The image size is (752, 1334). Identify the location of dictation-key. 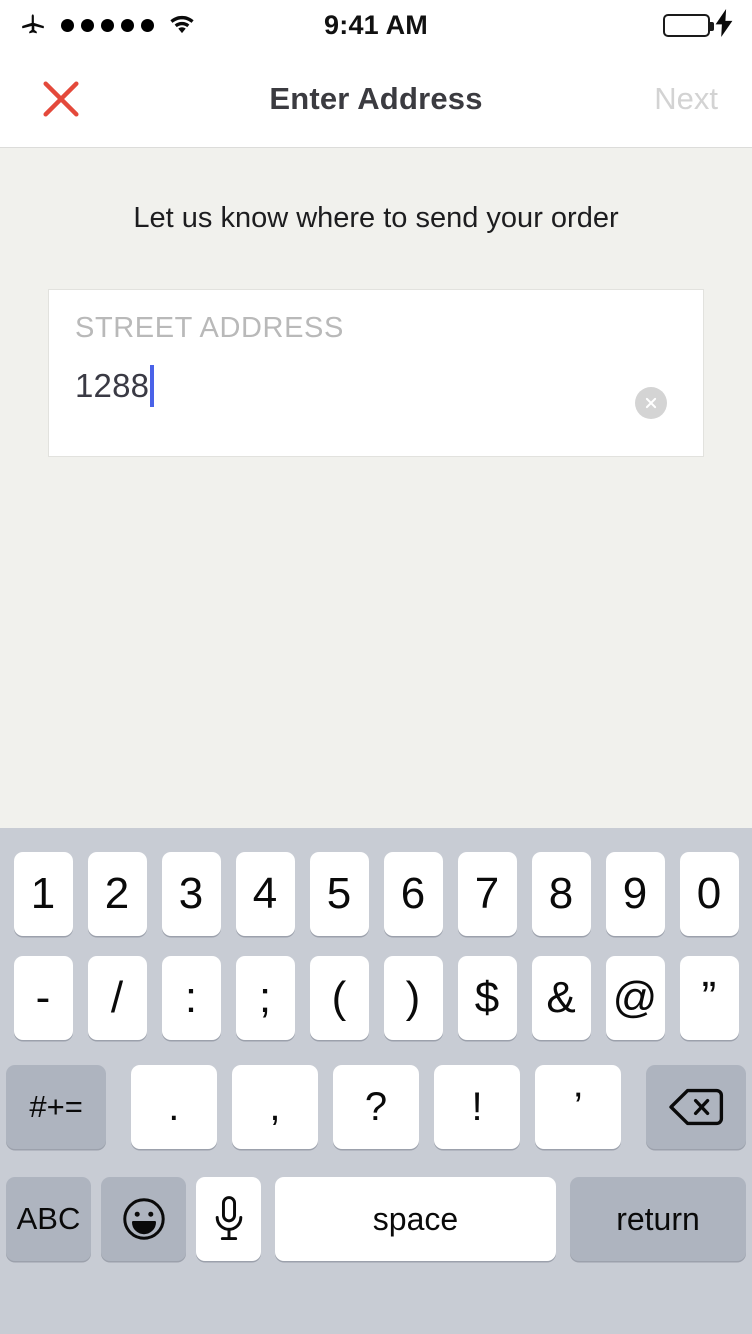
(228, 1219).